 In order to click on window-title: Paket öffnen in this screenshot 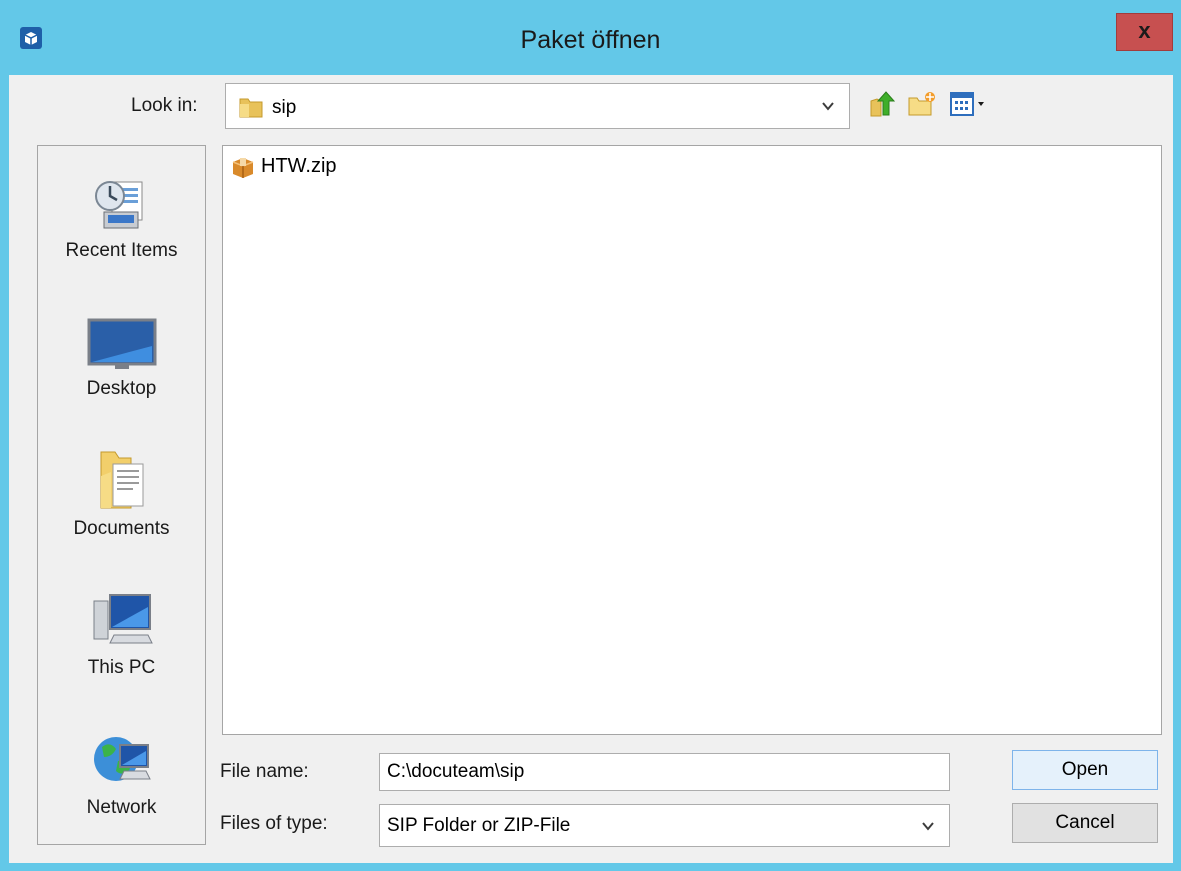, I will do `click(590, 40)`.